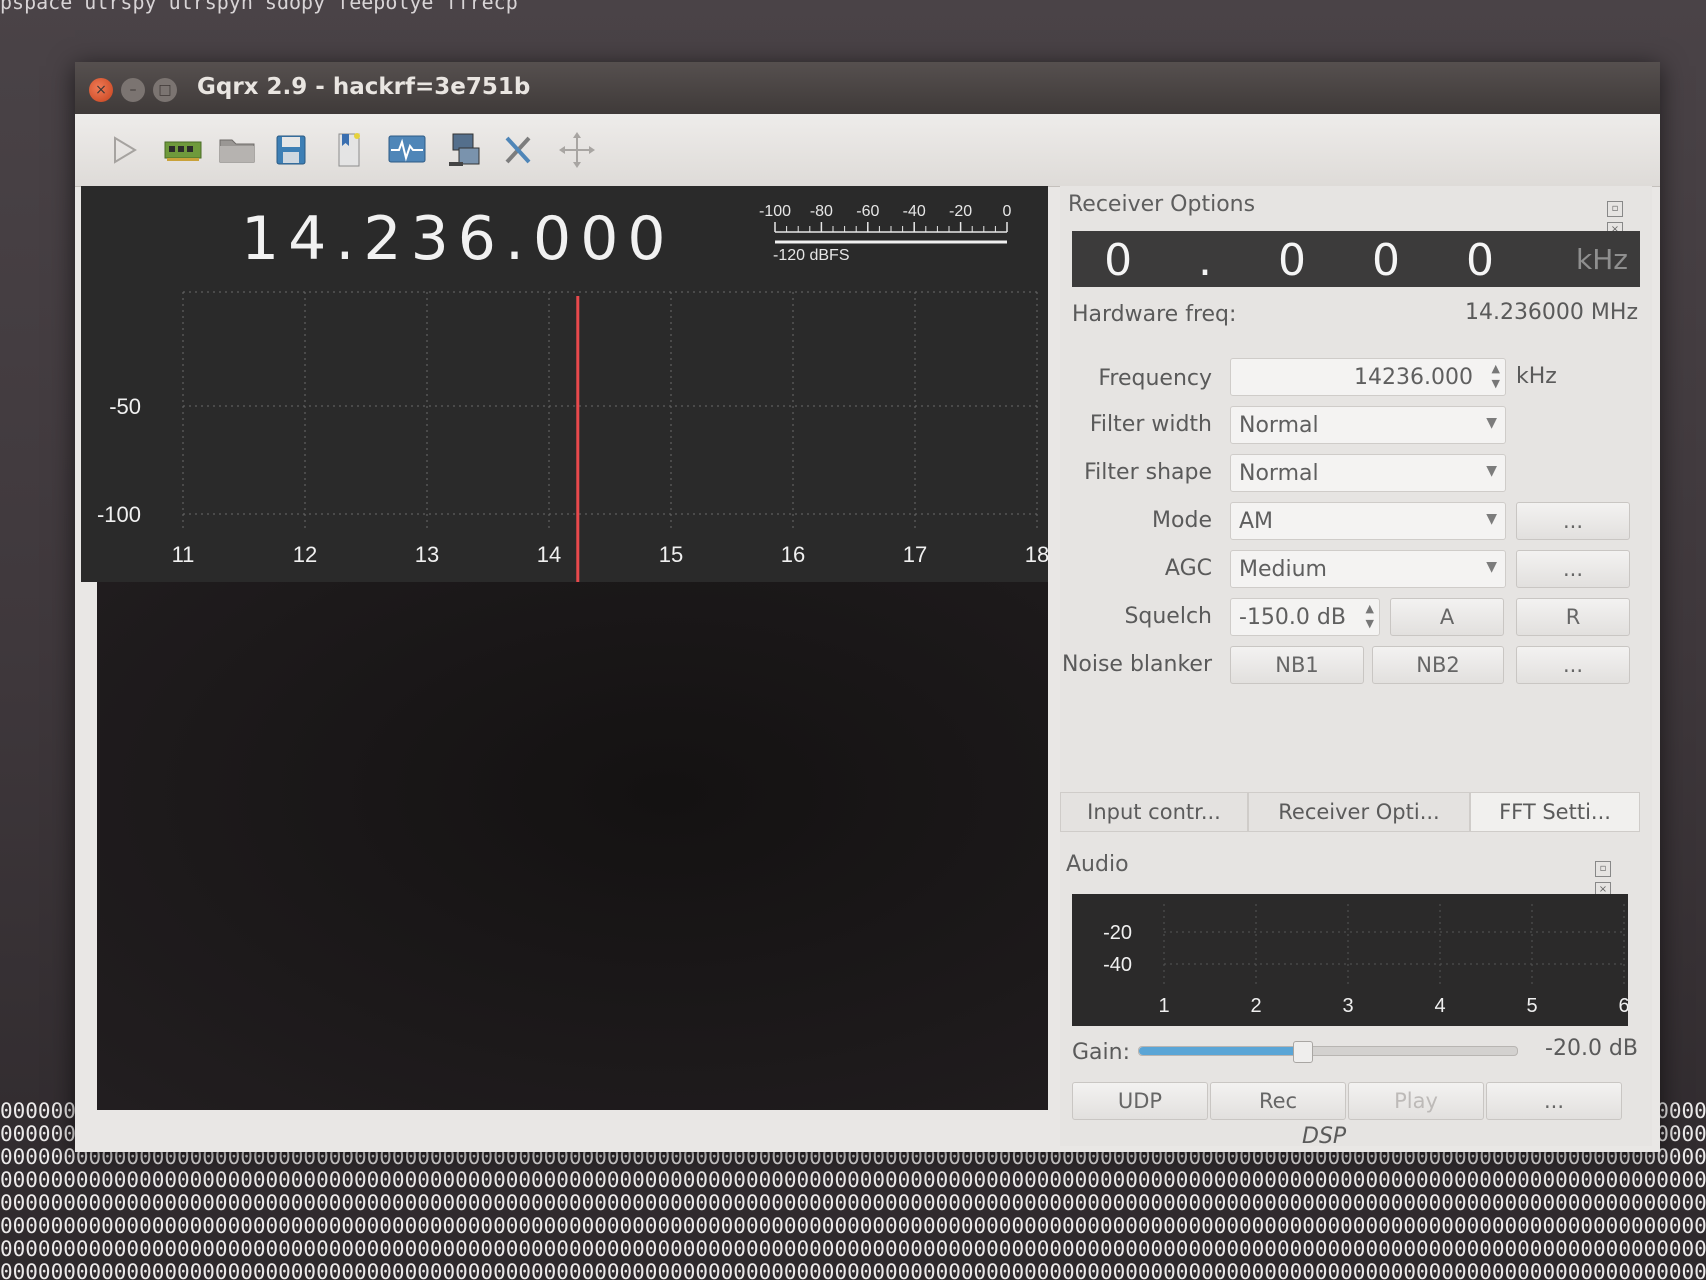 The height and width of the screenshot is (1280, 1706). I want to click on filter-shape-select: Normal ▼, so click(1368, 473).